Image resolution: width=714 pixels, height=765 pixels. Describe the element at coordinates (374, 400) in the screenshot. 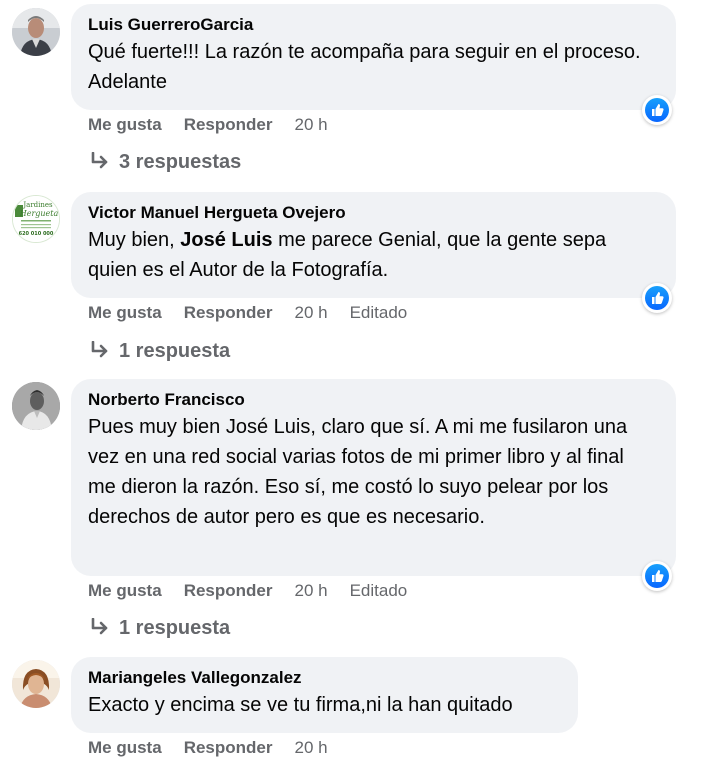

I see `comment-author: Norberto Francisco` at that location.